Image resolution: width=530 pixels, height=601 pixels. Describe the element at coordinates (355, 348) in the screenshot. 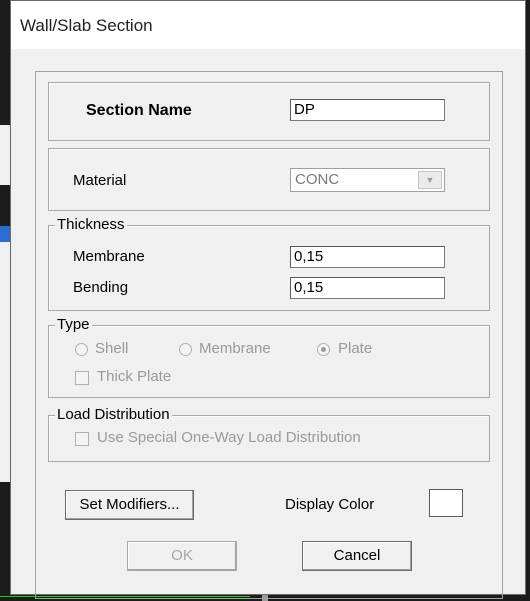

I see `plate-label: Plate` at that location.